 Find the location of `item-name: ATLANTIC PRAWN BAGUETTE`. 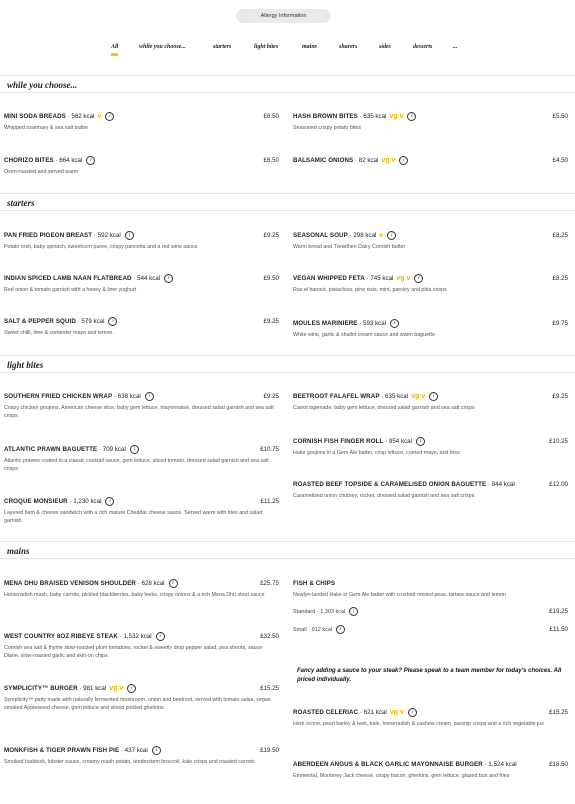

item-name: ATLANTIC PRAWN BAGUETTE is located at coordinates (51, 449).